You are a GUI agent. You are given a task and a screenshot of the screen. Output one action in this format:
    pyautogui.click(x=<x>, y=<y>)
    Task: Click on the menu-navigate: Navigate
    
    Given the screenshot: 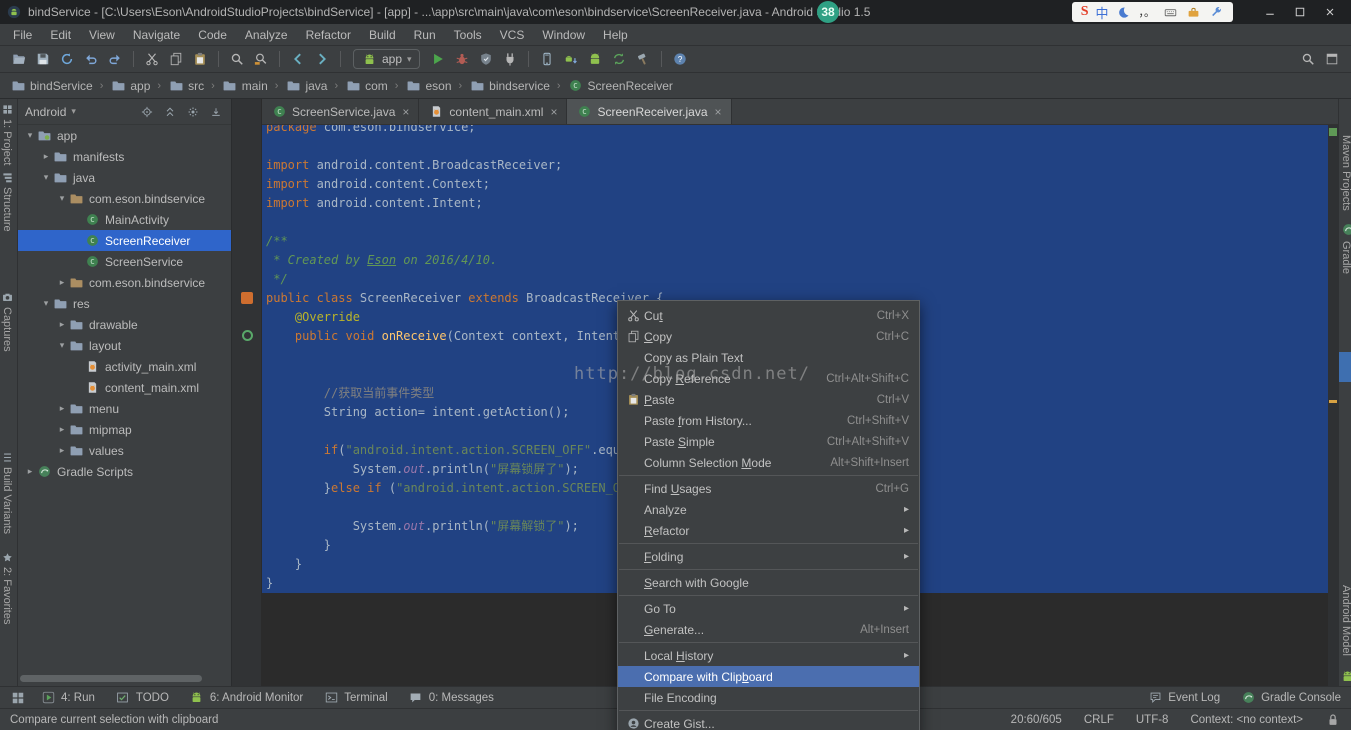 What is the action you would take?
    pyautogui.click(x=156, y=35)
    